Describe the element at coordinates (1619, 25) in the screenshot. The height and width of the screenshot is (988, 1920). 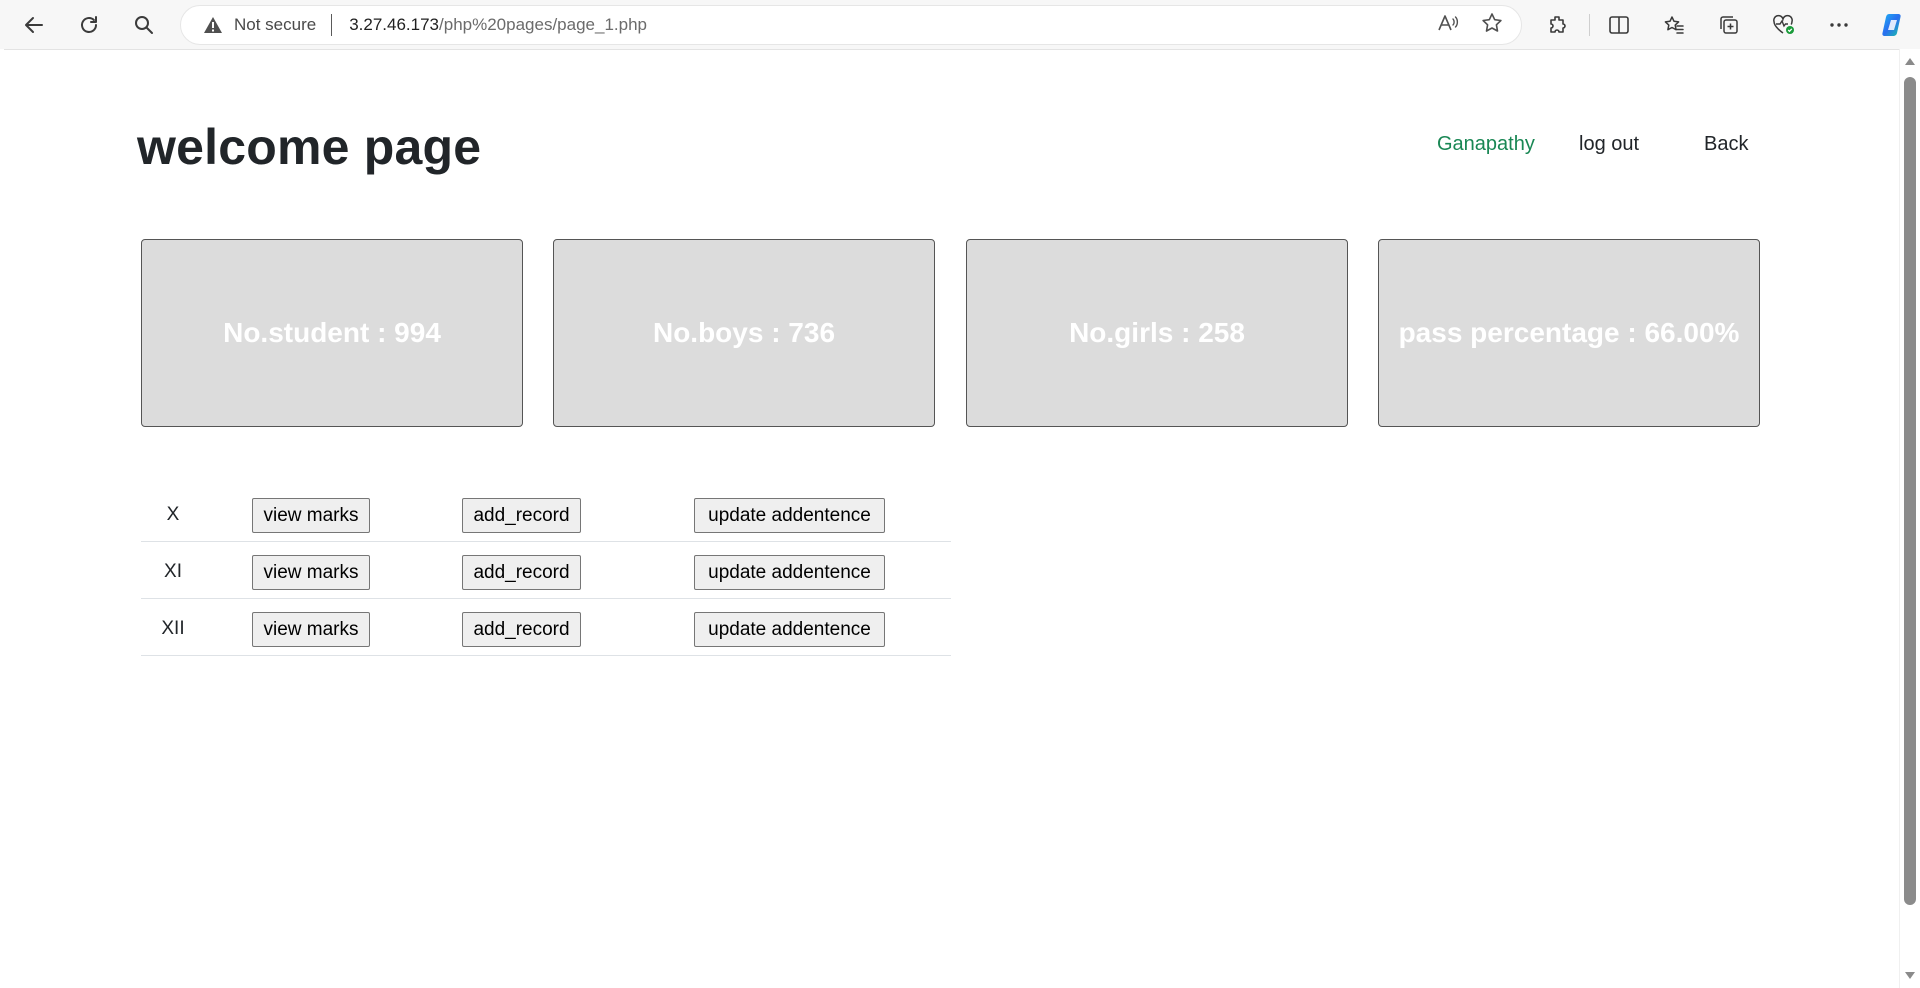
I see `split-screen-icon` at that location.